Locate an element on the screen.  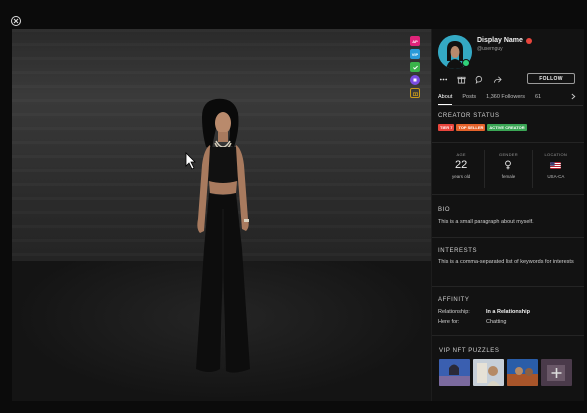
check-badge-icon is located at coordinates (415, 67).